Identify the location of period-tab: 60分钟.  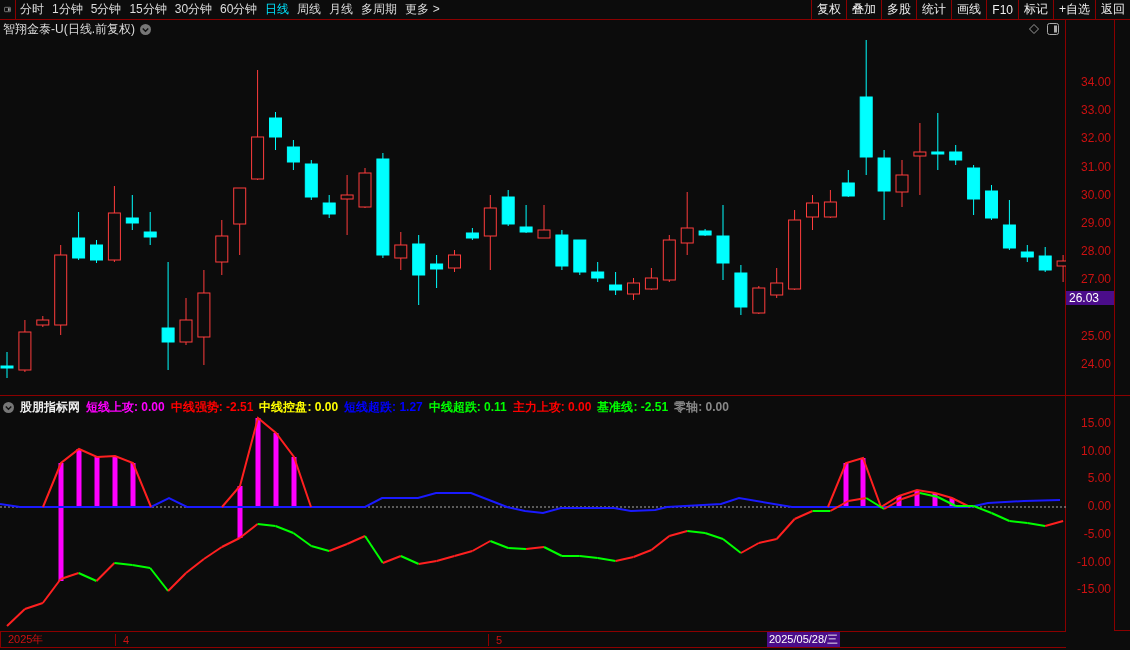
(239, 9).